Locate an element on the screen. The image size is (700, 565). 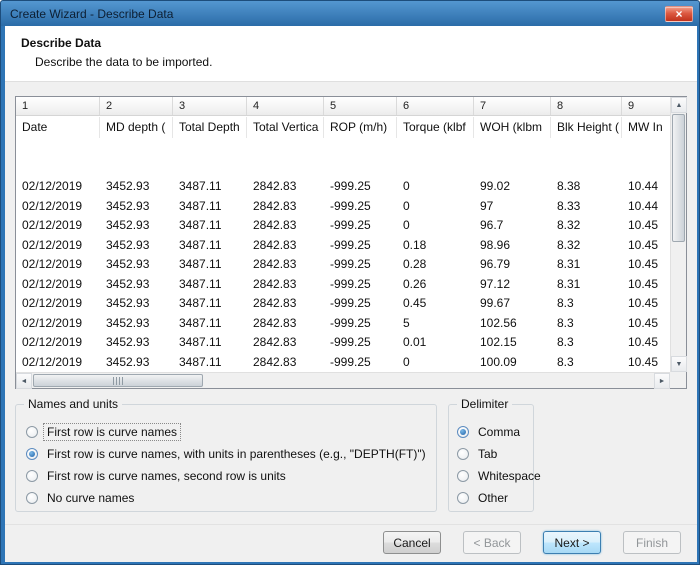
table-cell: 0.26 is located at coordinates (415, 283).